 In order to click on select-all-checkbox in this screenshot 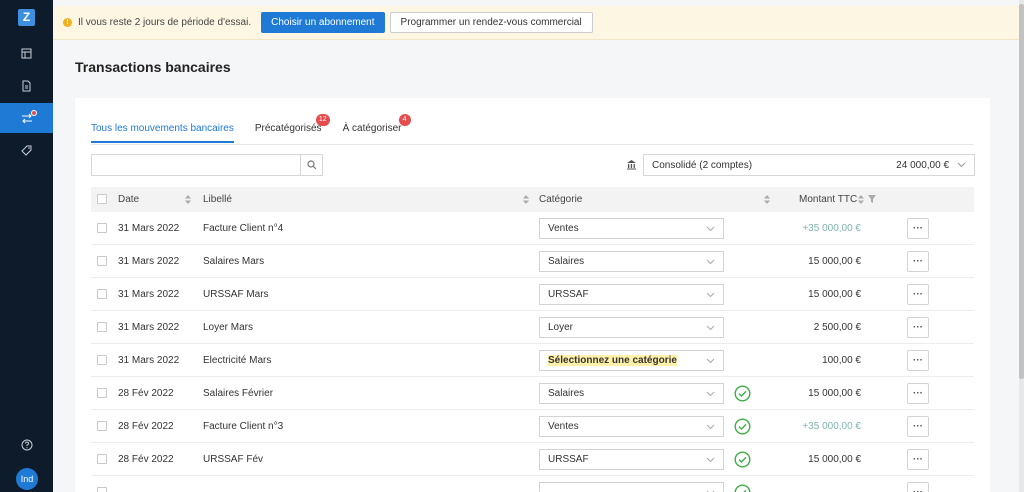, I will do `click(102, 199)`.